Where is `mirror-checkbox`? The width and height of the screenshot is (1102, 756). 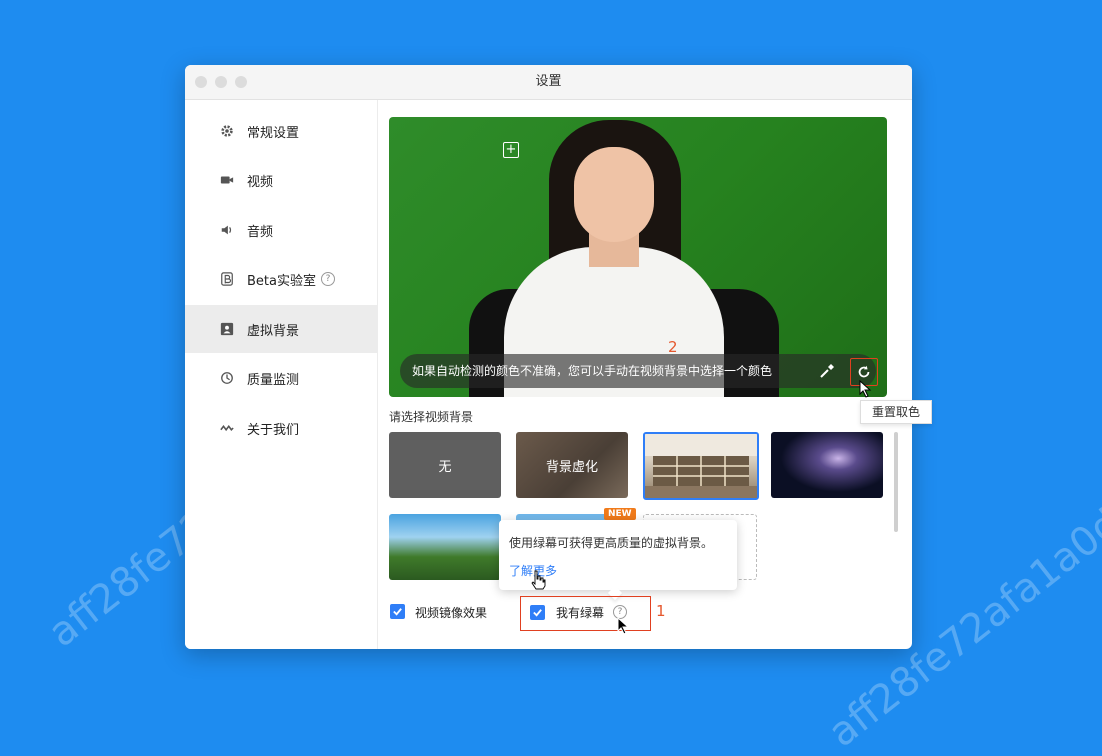
mirror-checkbox is located at coordinates (397, 611).